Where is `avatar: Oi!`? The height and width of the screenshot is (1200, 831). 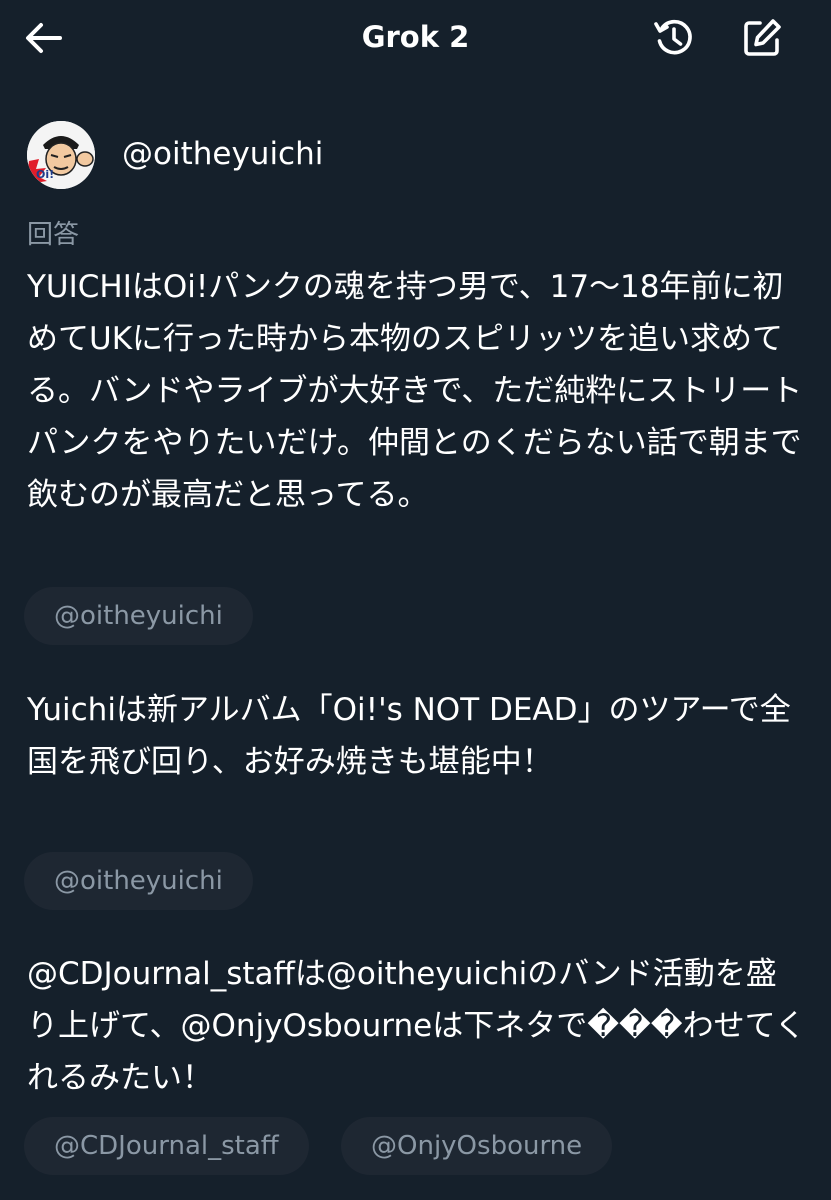 avatar: Oi! is located at coordinates (61, 155).